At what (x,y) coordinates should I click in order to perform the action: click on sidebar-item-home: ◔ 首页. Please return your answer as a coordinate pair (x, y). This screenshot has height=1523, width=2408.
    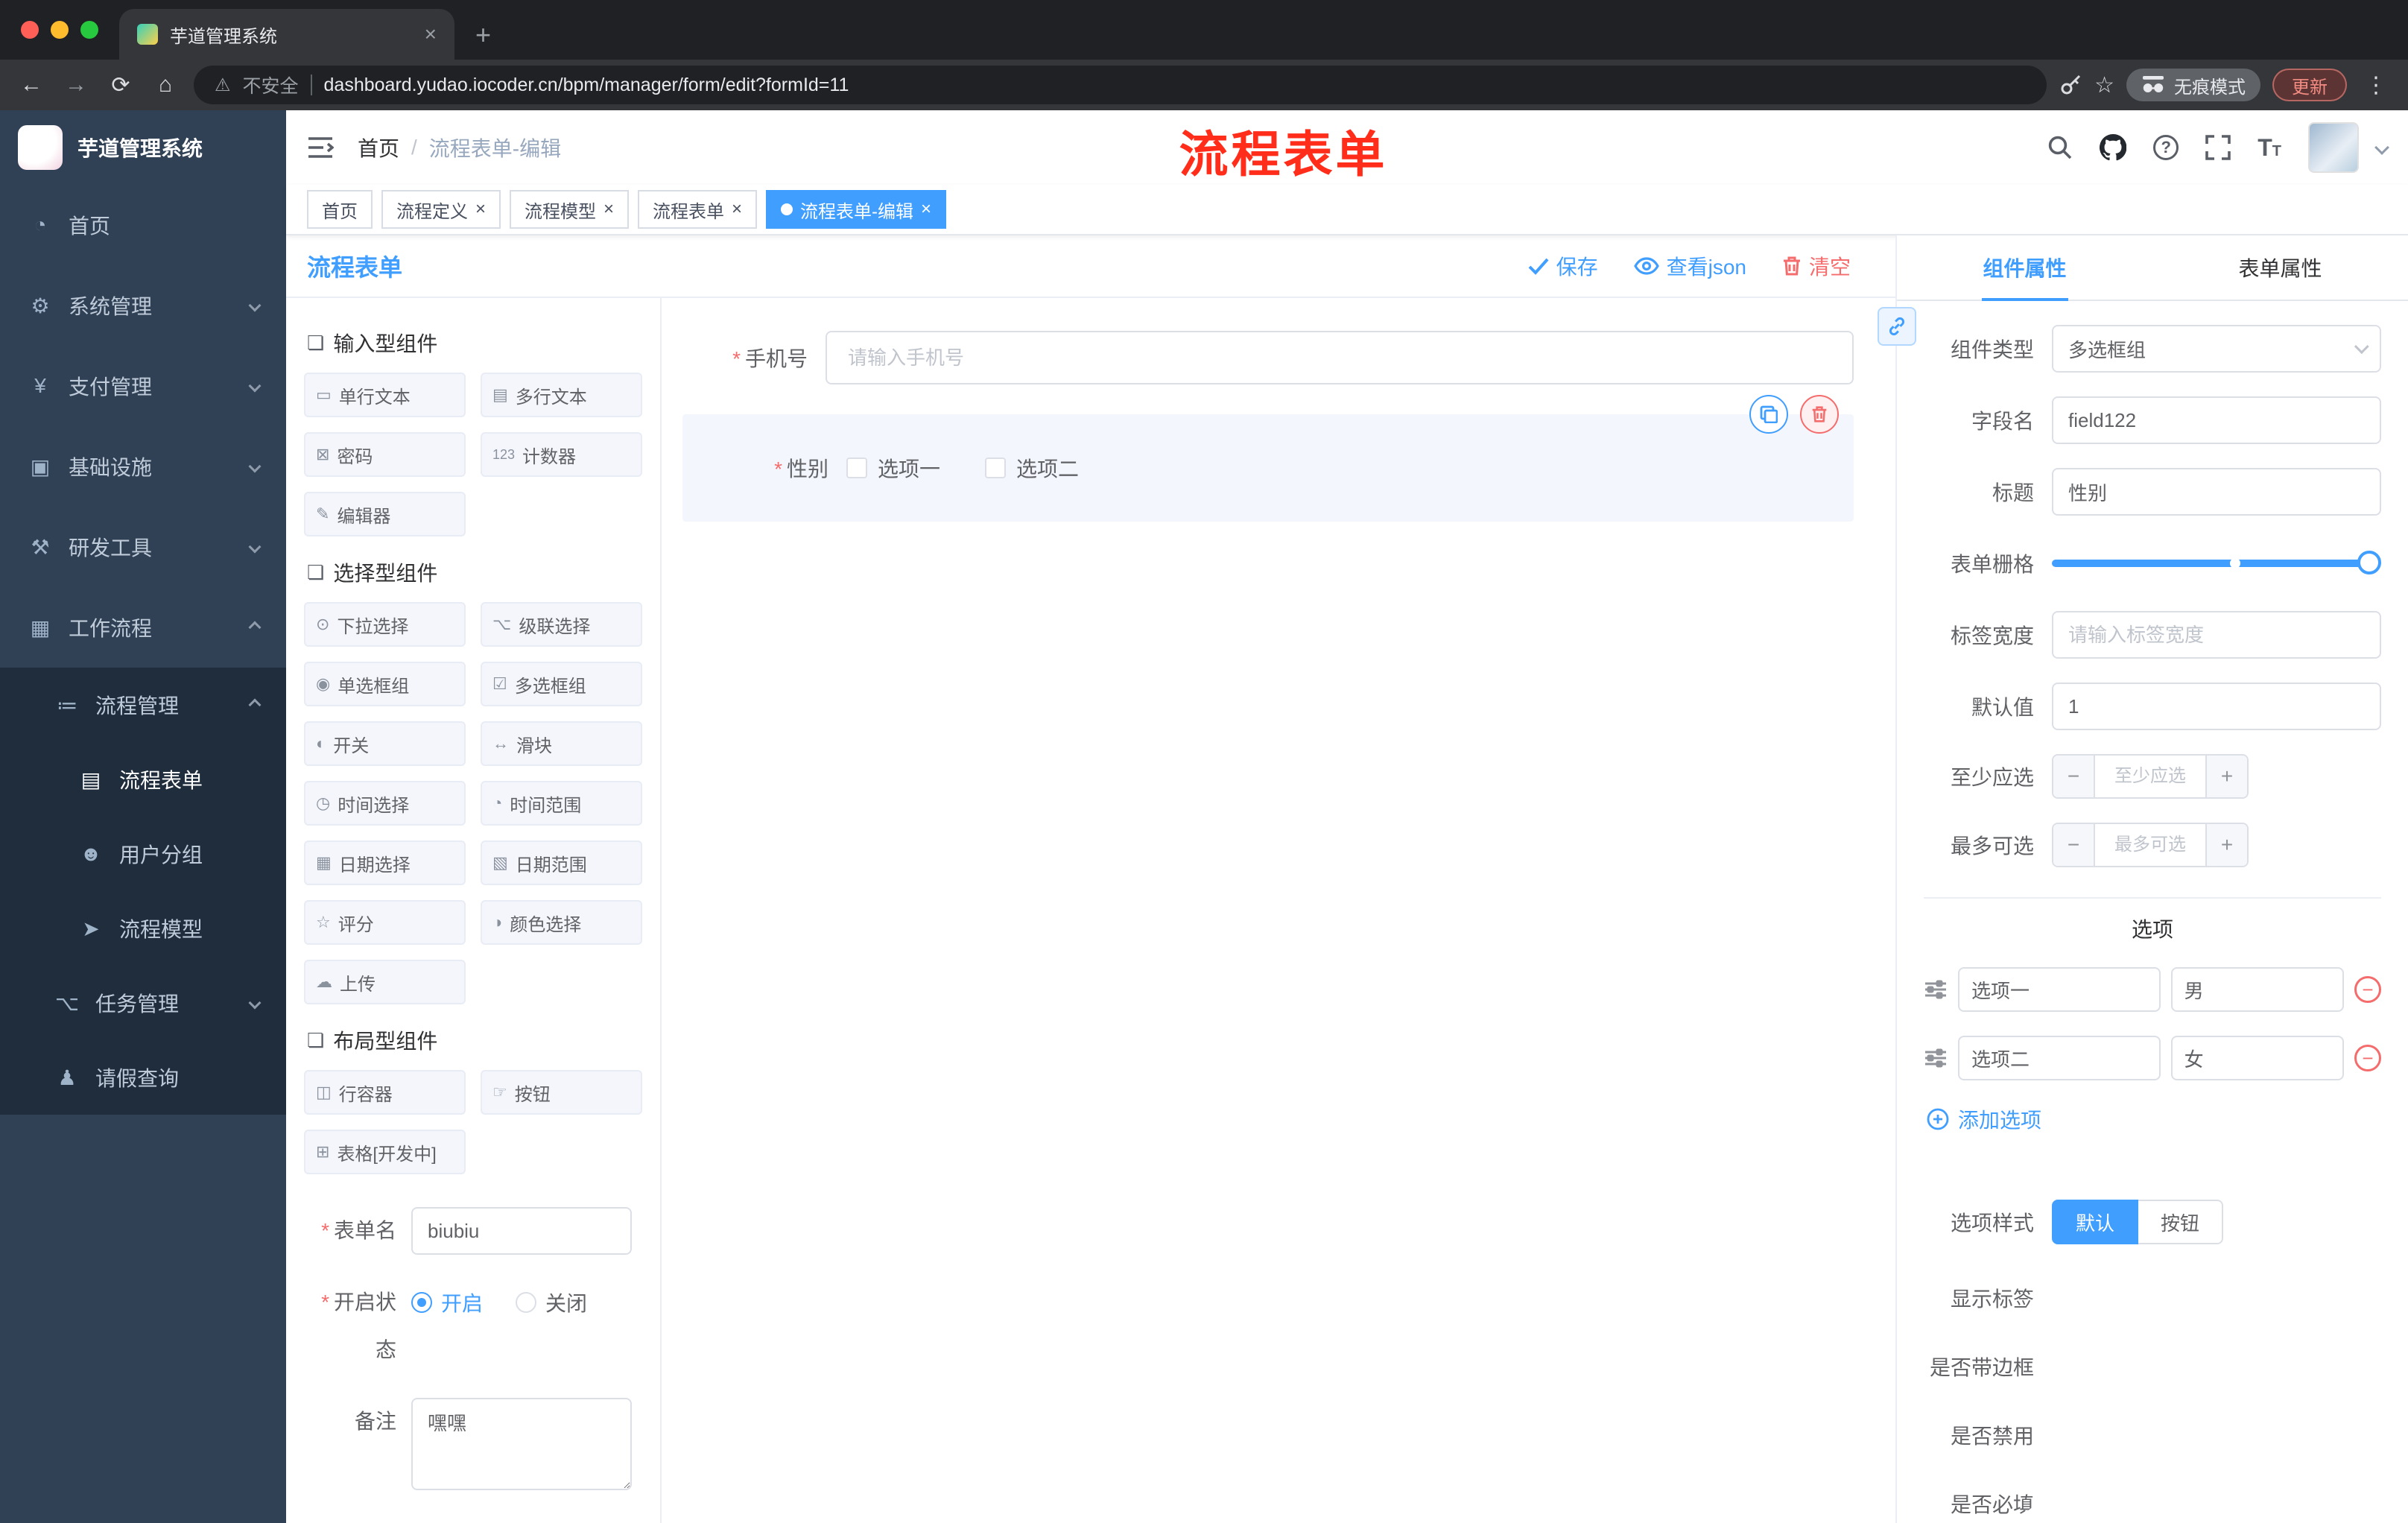
    Looking at the image, I should click on (143, 225).